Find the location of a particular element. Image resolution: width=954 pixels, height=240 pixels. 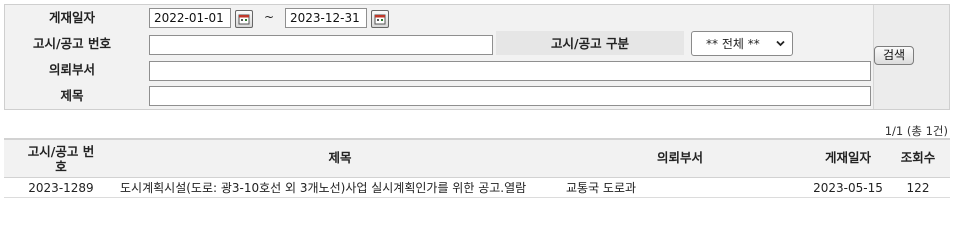

row-views: 122 is located at coordinates (918, 188).